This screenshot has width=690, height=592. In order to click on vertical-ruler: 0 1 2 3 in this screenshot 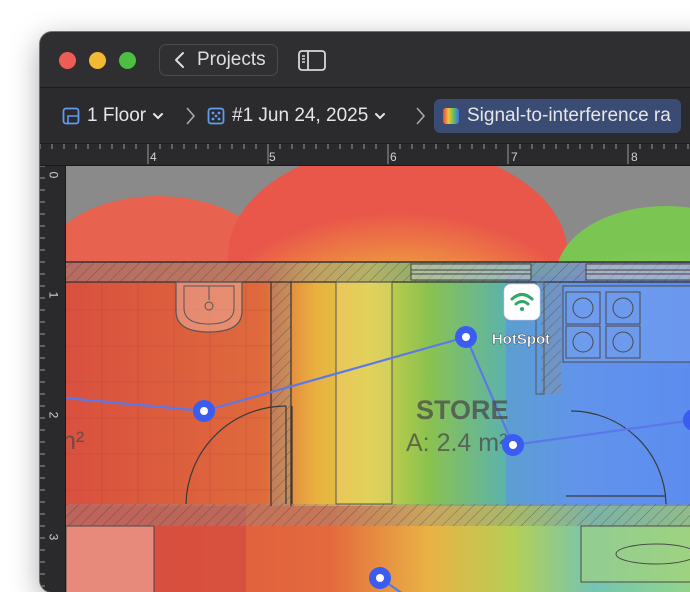, I will do `click(53, 379)`.